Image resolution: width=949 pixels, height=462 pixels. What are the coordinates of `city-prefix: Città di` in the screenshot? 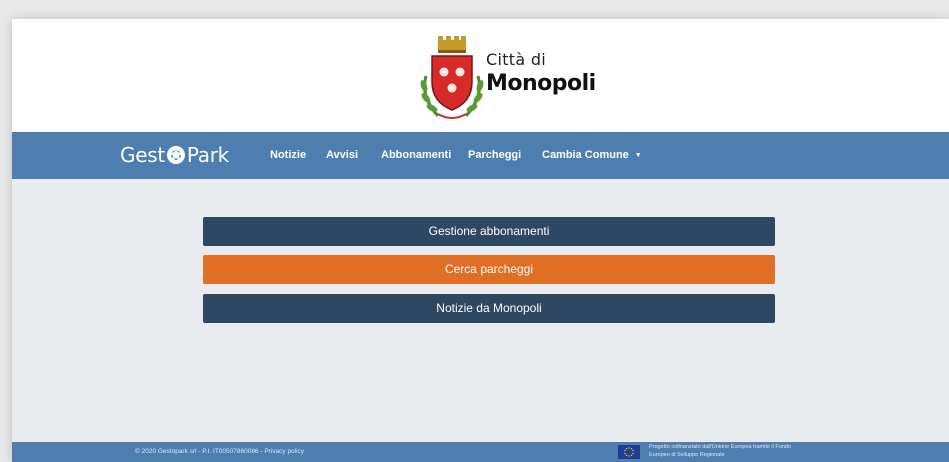 It's located at (516, 59).